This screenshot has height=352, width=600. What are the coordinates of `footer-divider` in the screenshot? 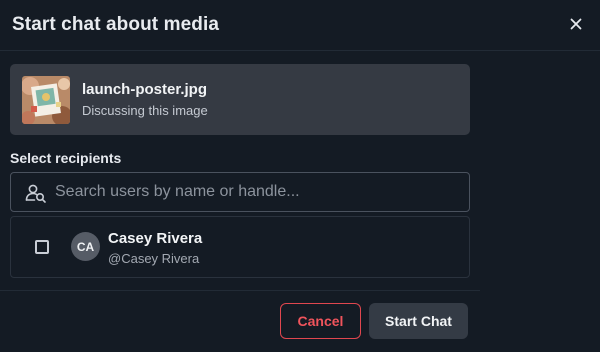 It's located at (240, 290).